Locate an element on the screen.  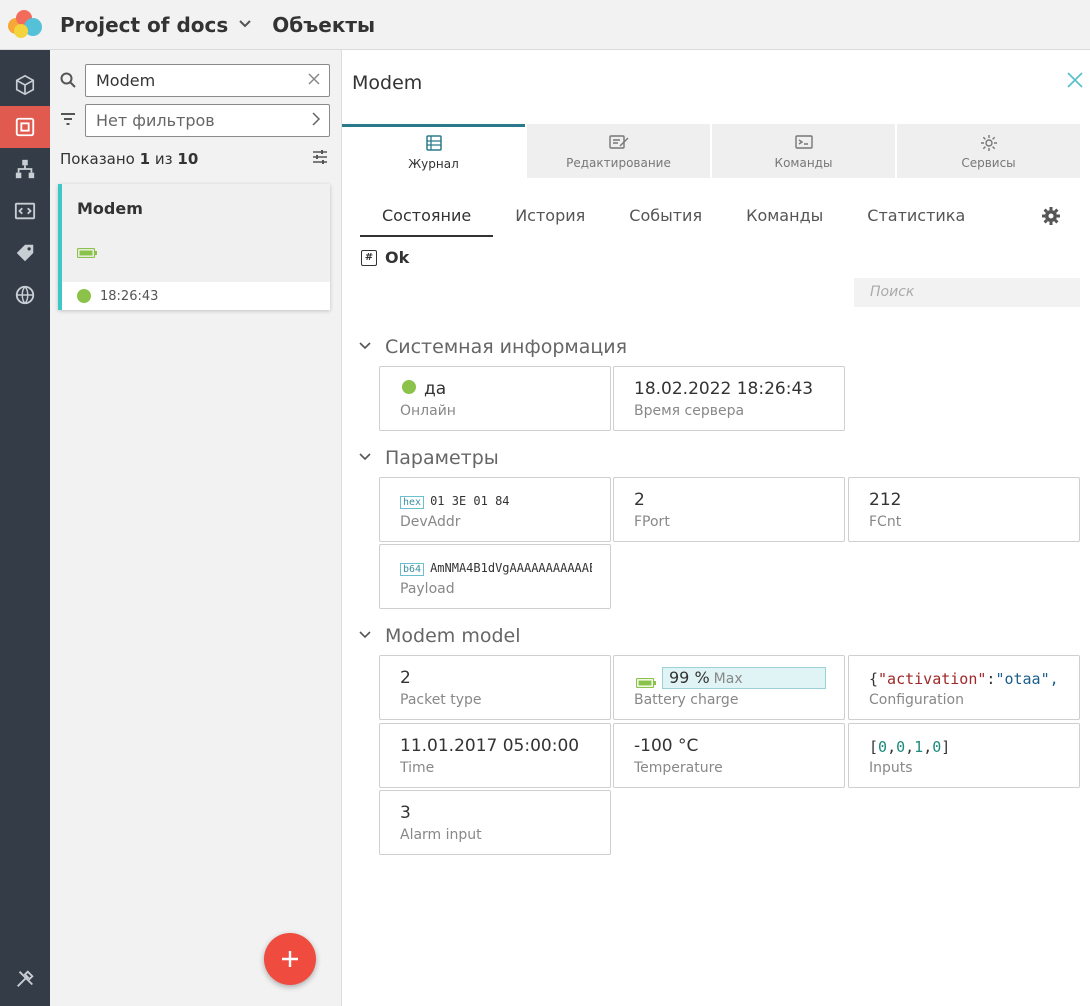
tile-packet-type-value: 2 is located at coordinates (405, 678).